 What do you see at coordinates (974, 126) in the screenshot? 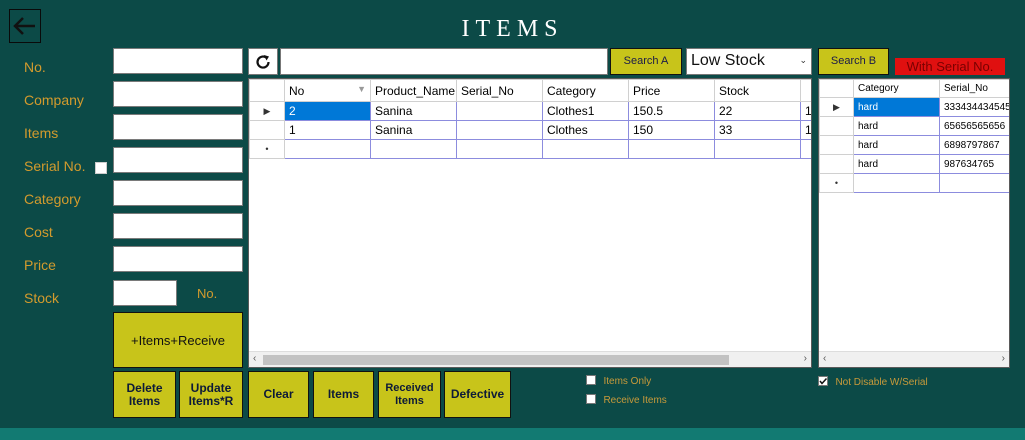
I see `cell: 65656565656` at bounding box center [974, 126].